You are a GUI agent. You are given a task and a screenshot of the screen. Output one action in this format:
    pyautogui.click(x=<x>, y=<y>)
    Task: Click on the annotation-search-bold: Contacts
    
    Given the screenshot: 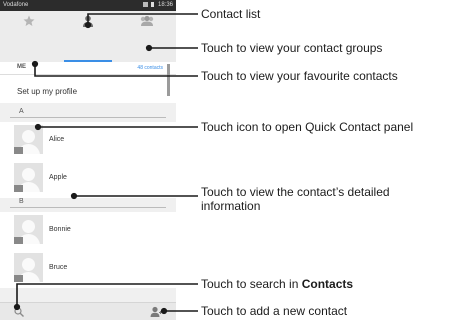 What is the action you would take?
    pyautogui.click(x=327, y=284)
    